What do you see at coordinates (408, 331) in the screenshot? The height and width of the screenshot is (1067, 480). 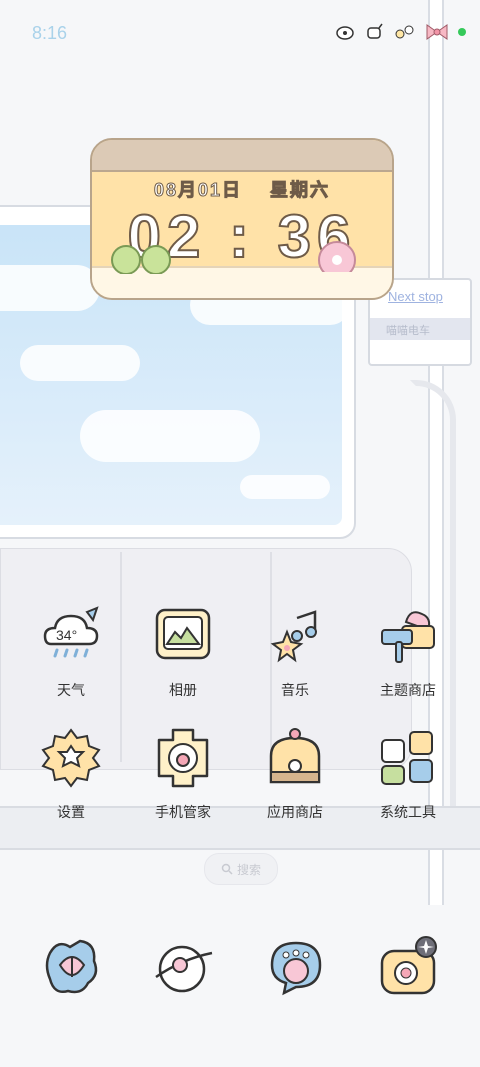 I see `sign-bar-text: 喵喵电车` at bounding box center [408, 331].